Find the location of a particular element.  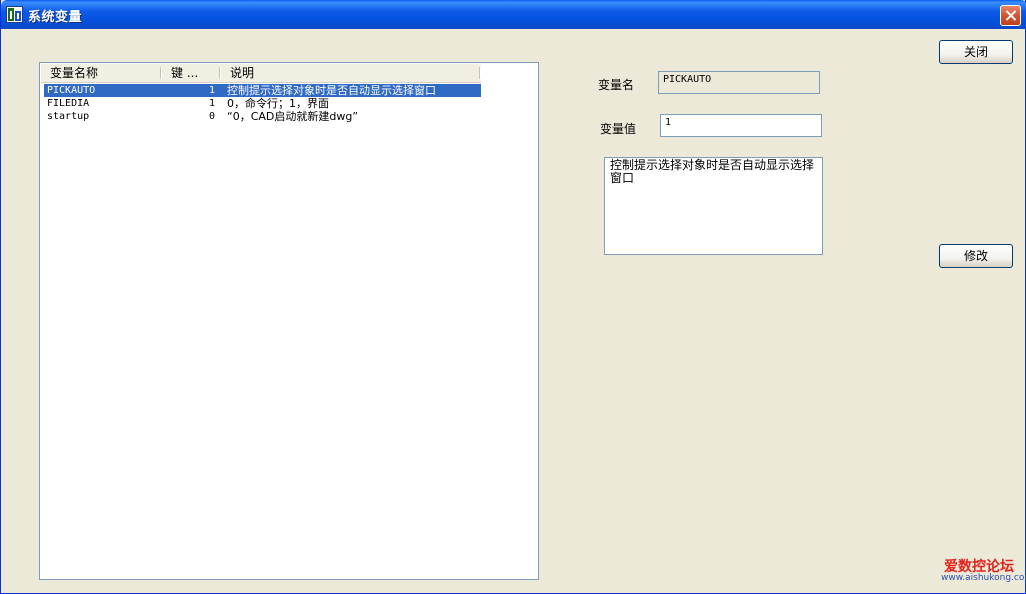

list-item: FILEDIA 1 0，命令行；1，界面 is located at coordinates (262, 103).